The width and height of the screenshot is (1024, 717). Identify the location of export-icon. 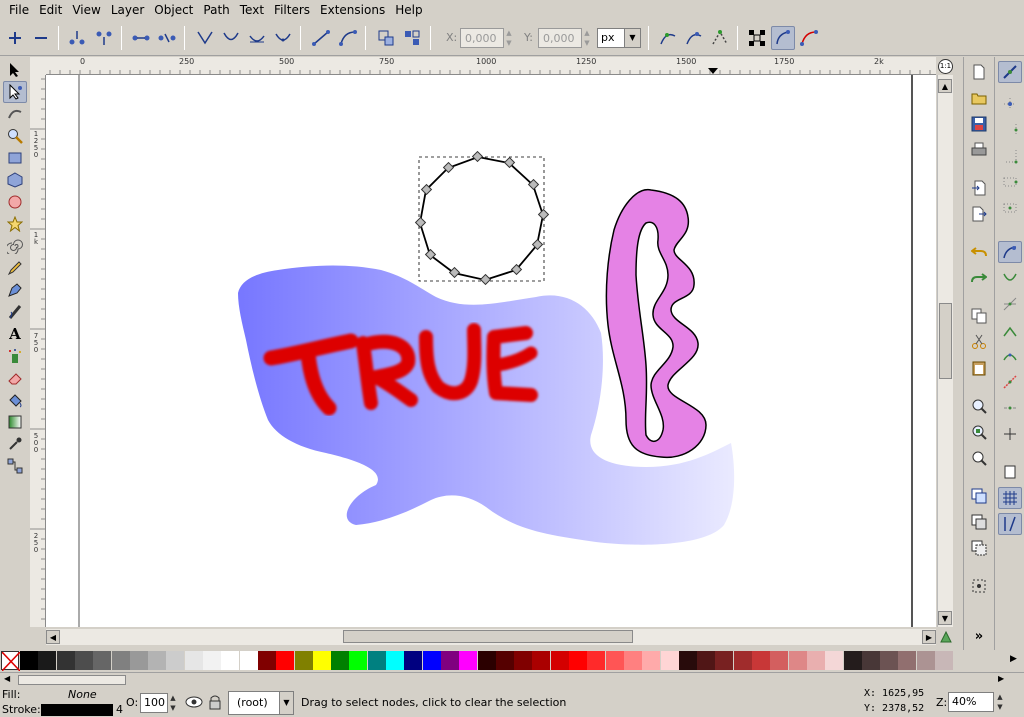
(979, 214).